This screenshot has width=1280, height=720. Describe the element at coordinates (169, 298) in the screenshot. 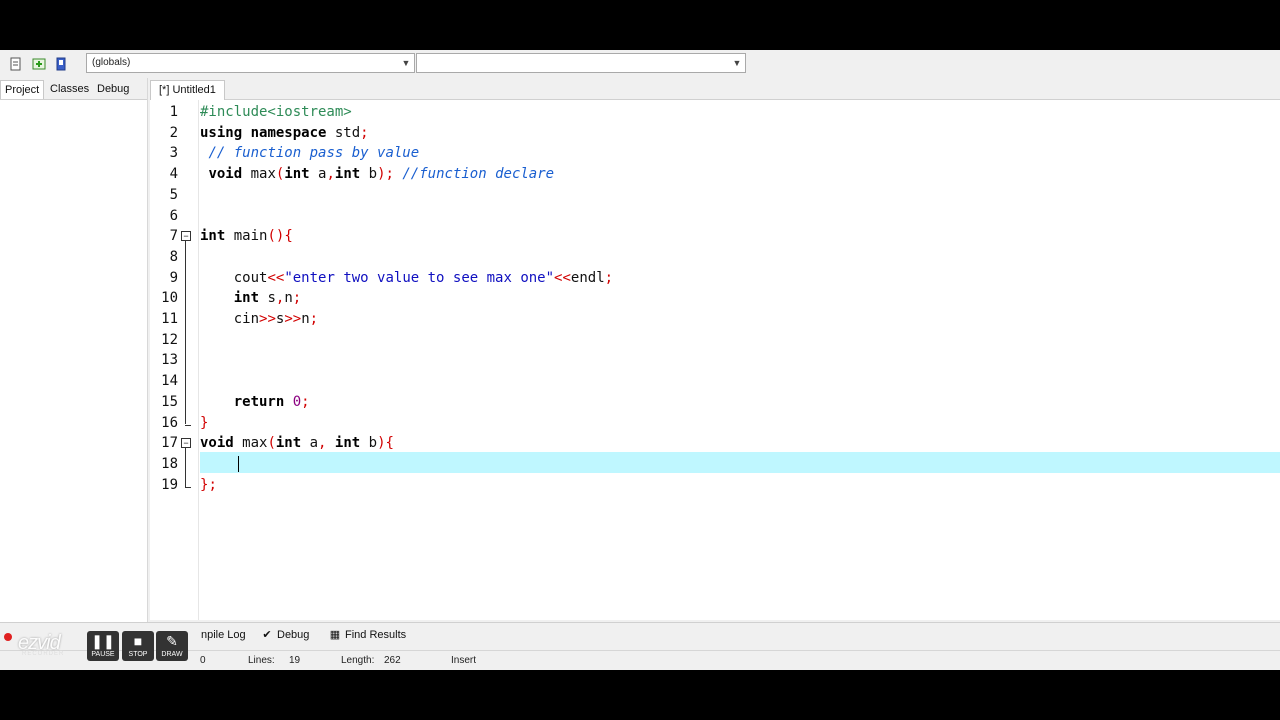

I see `line-number: 10` at that location.